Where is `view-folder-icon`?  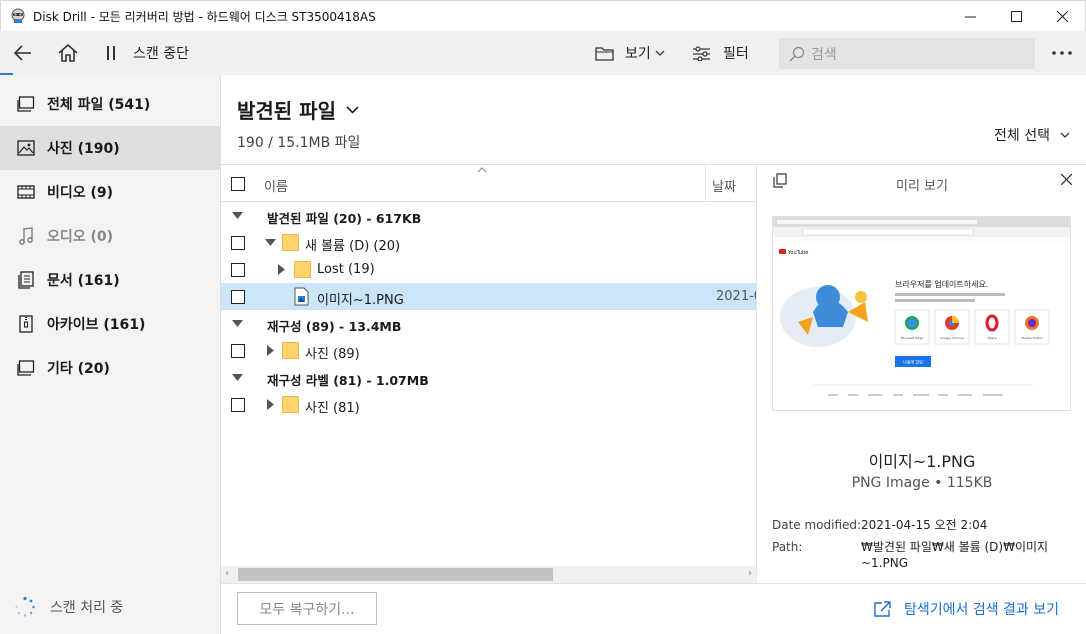 view-folder-icon is located at coordinates (604, 53).